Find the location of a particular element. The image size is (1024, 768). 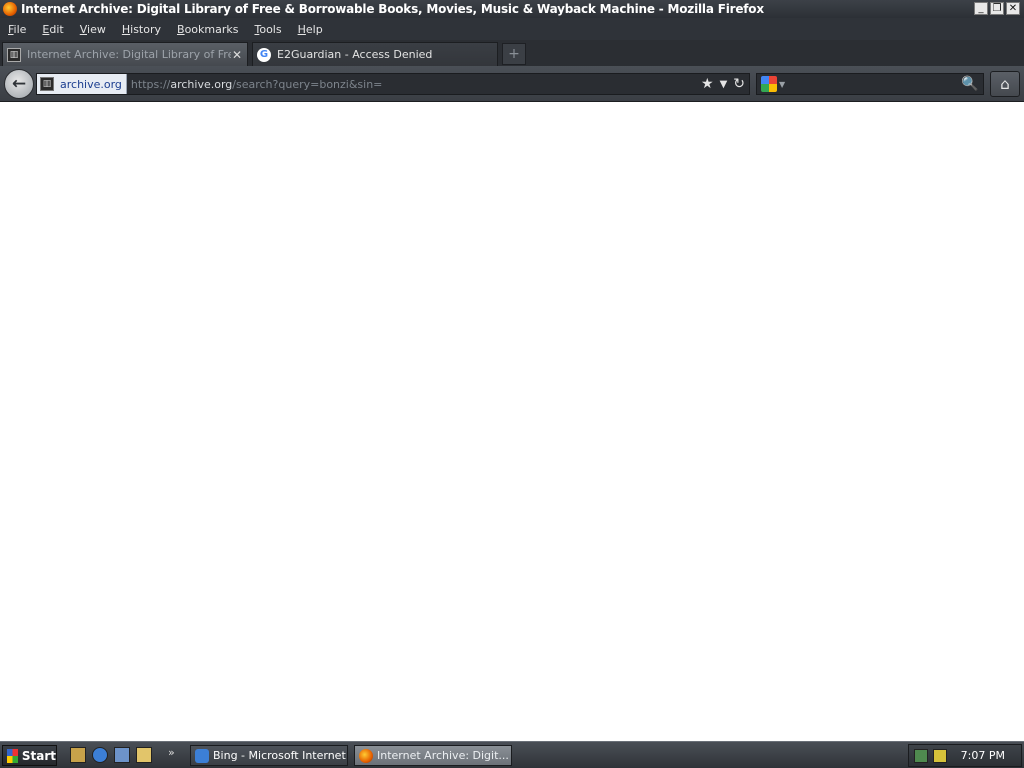

home-button: ⌂ is located at coordinates (1005, 84).